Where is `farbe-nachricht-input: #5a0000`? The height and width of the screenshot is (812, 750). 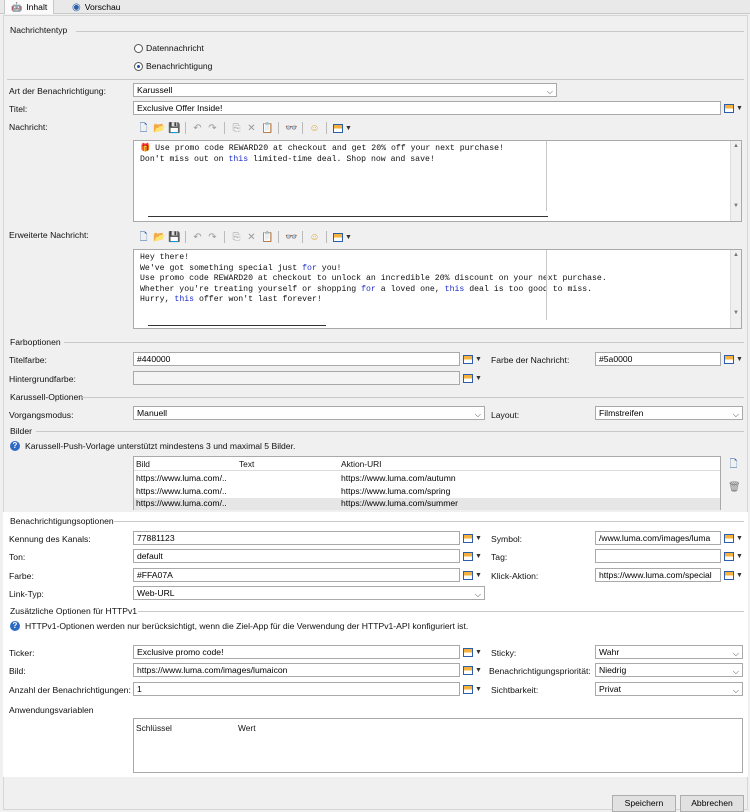
farbe-nachricht-input: #5a0000 is located at coordinates (658, 359).